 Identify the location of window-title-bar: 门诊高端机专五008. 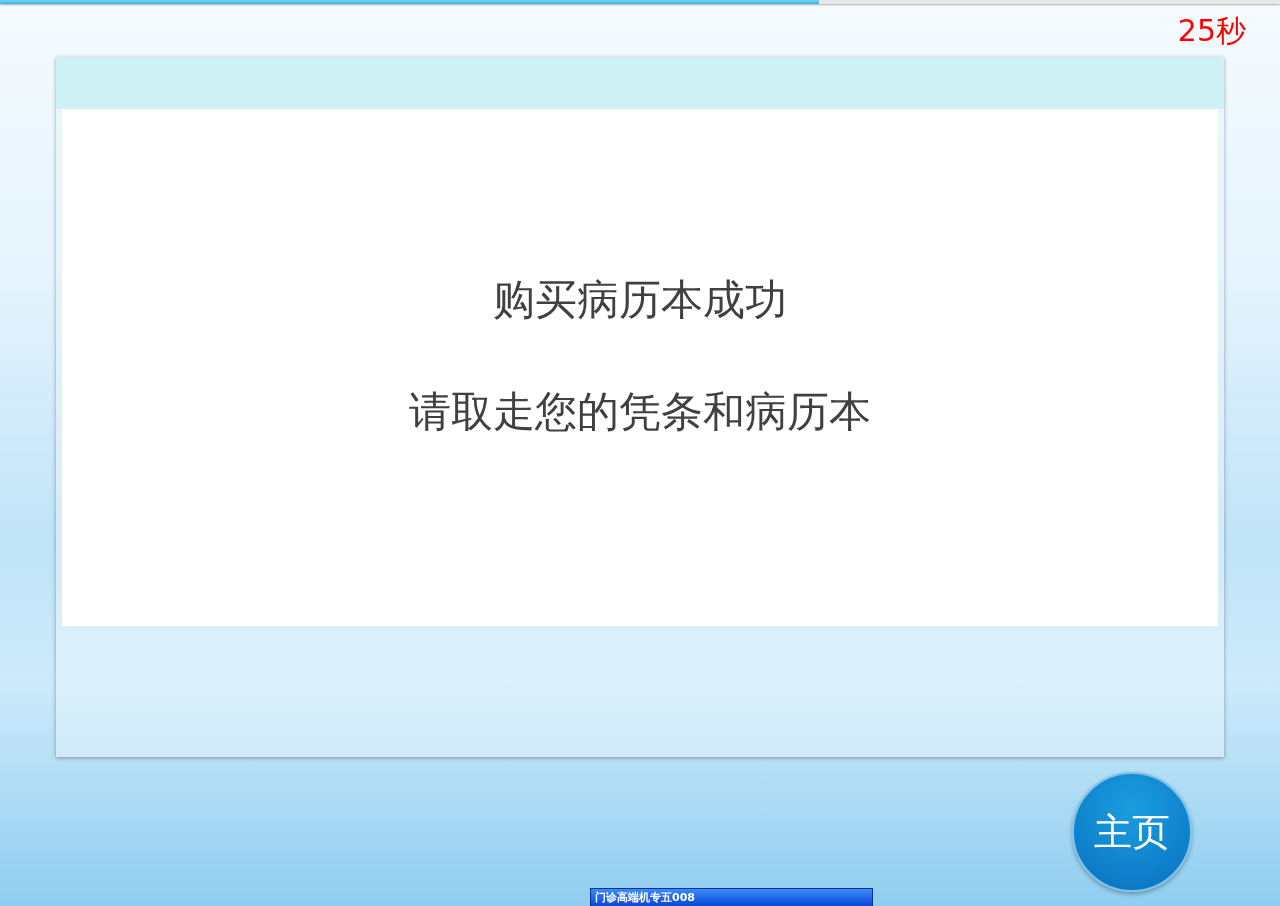
(731, 897).